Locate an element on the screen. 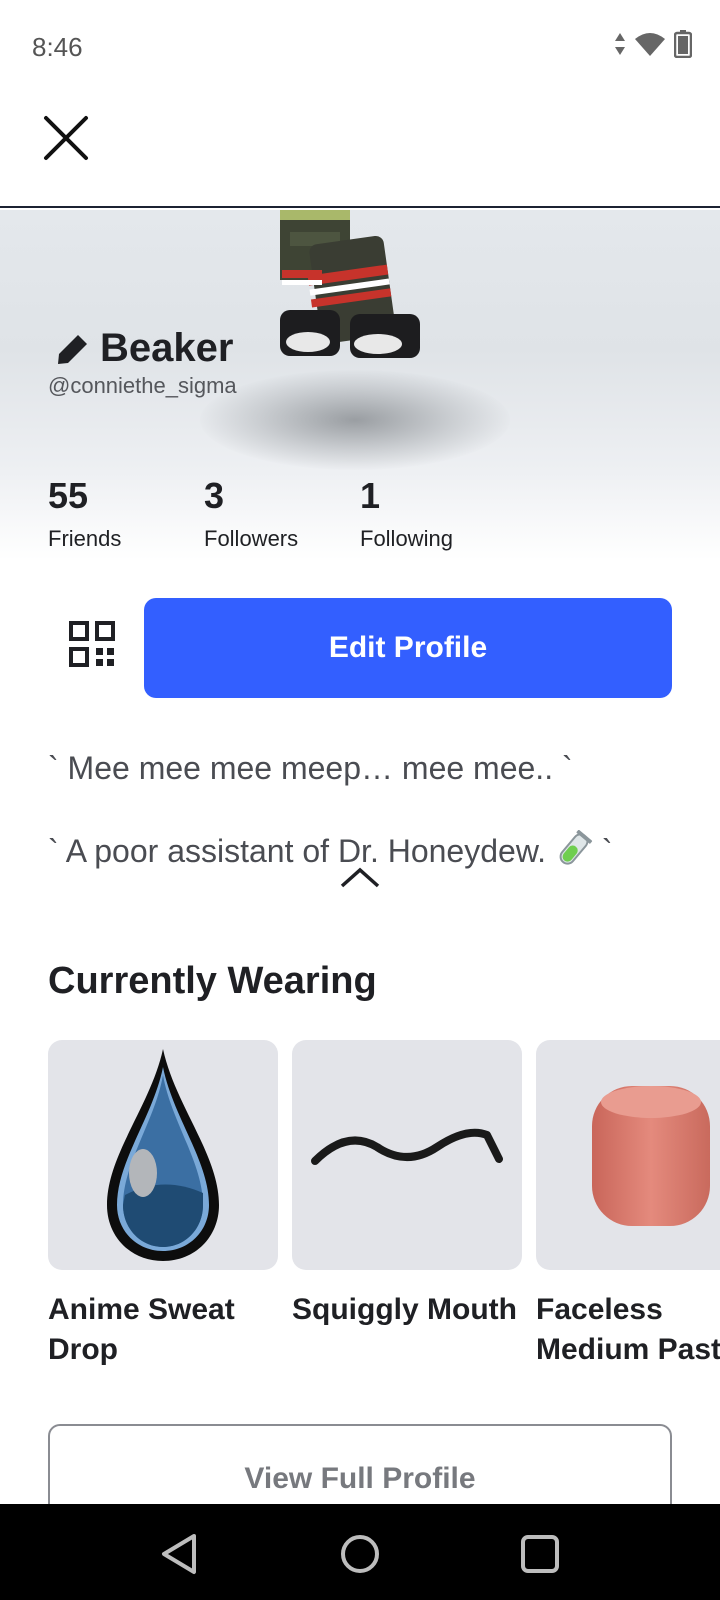  collapse-bio-button is located at coordinates (360, 878).